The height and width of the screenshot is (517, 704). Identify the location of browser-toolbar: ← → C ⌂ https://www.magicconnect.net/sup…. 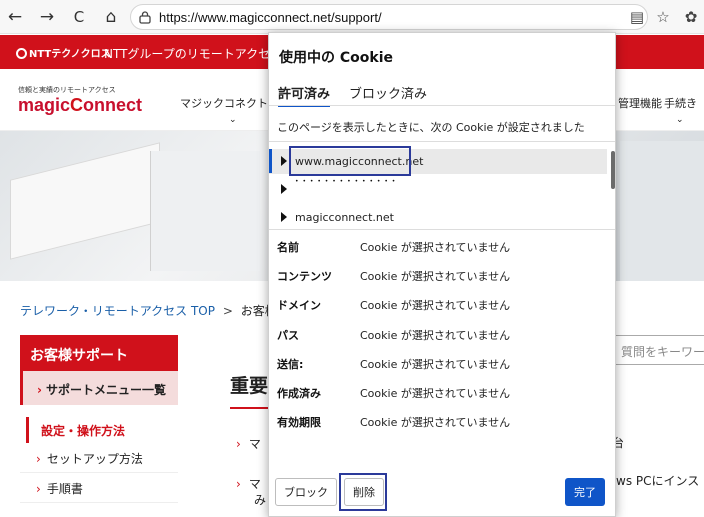
(352, 17).